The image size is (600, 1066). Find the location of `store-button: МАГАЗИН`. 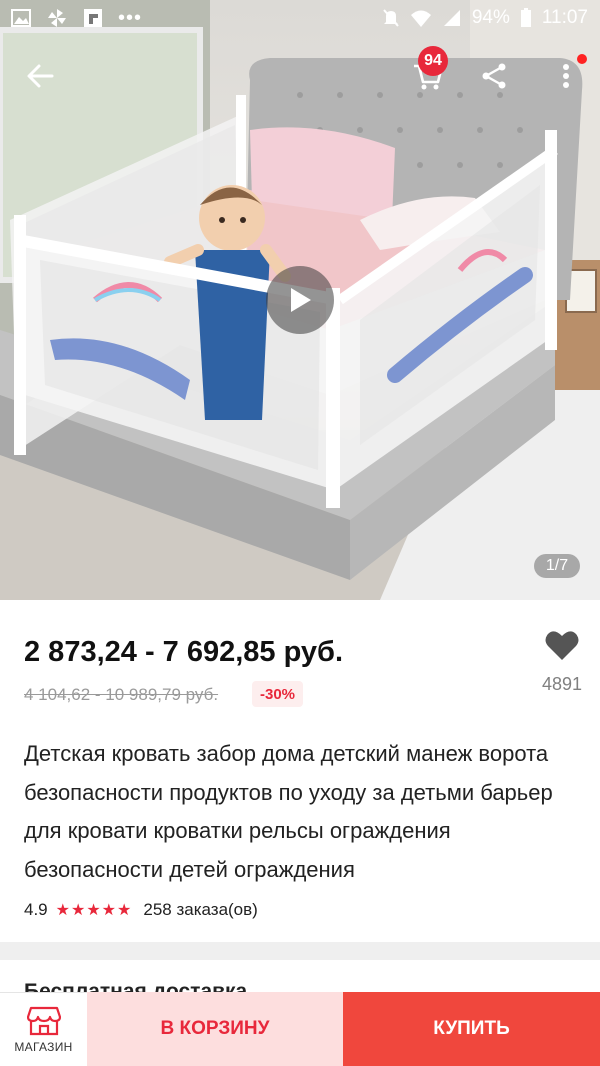

store-button: МАГАЗИН is located at coordinates (43, 1029).